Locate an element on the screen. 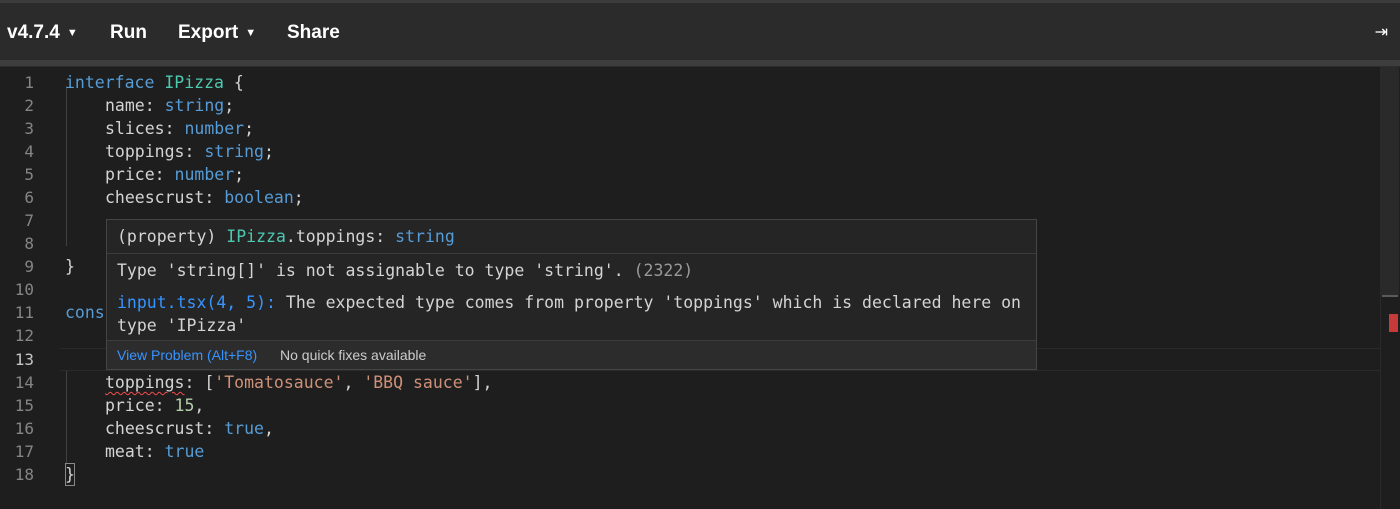 This screenshot has height=509, width=1400. line-number: 5 is located at coordinates (29, 174).